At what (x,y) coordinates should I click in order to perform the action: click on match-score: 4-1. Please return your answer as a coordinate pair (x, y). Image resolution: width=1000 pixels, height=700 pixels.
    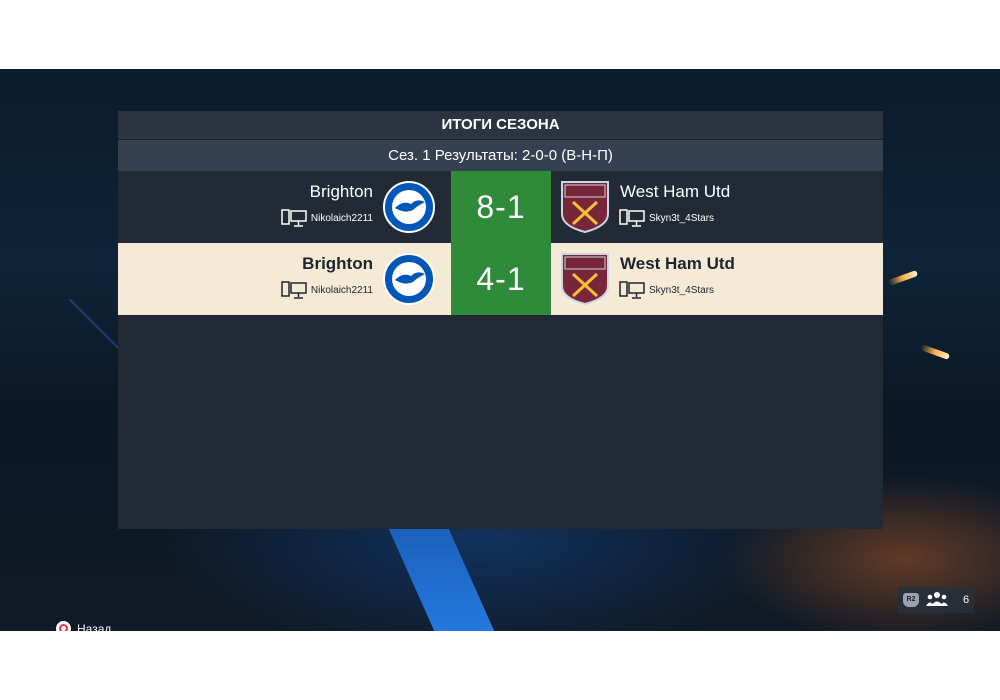
    Looking at the image, I should click on (501, 279).